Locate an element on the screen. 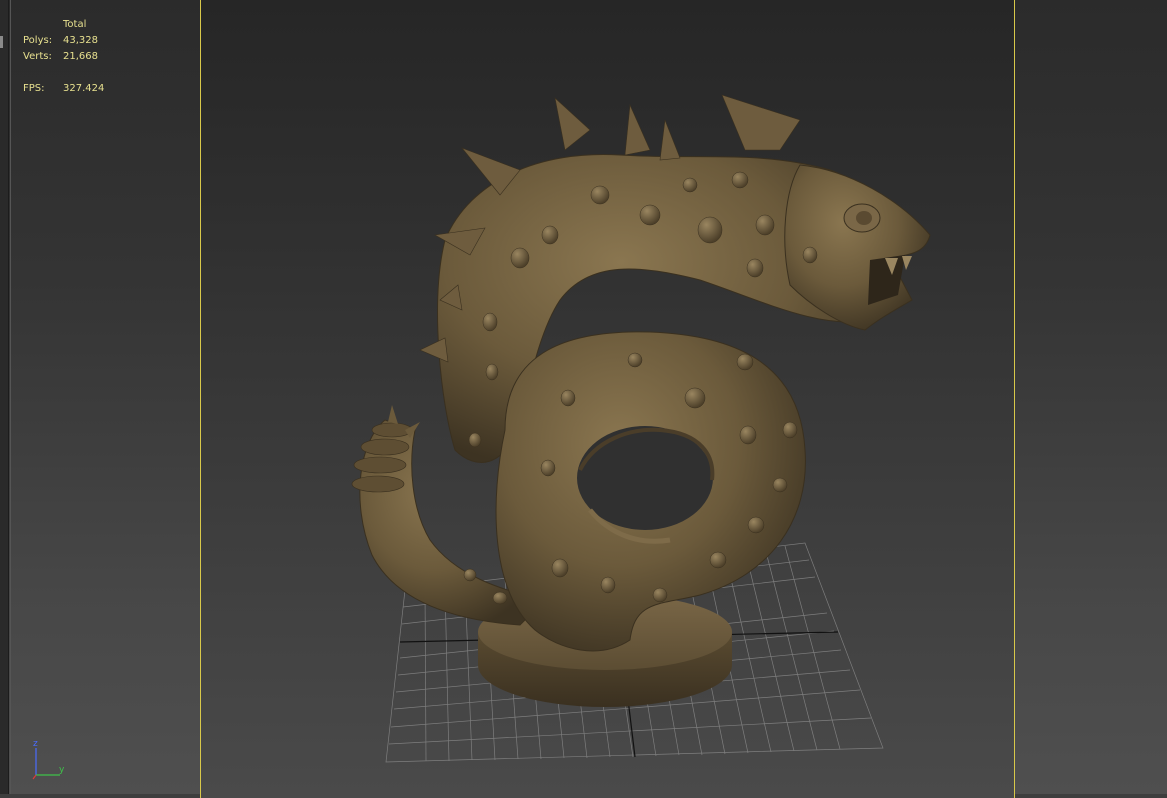 The height and width of the screenshot is (798, 1167). polys-label: Polys: is located at coordinates (38, 40).